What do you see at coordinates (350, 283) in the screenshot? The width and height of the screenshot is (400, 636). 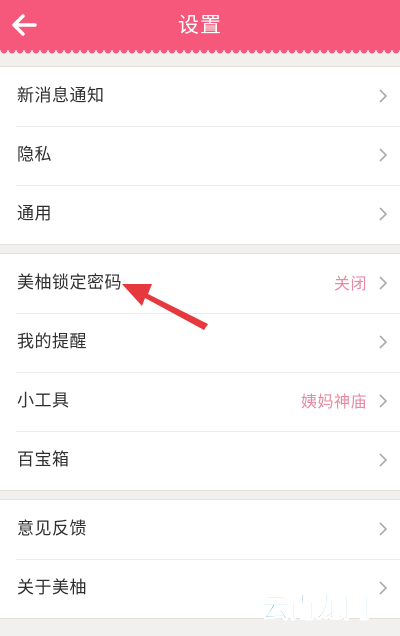 I see `row-value: 关闭` at bounding box center [350, 283].